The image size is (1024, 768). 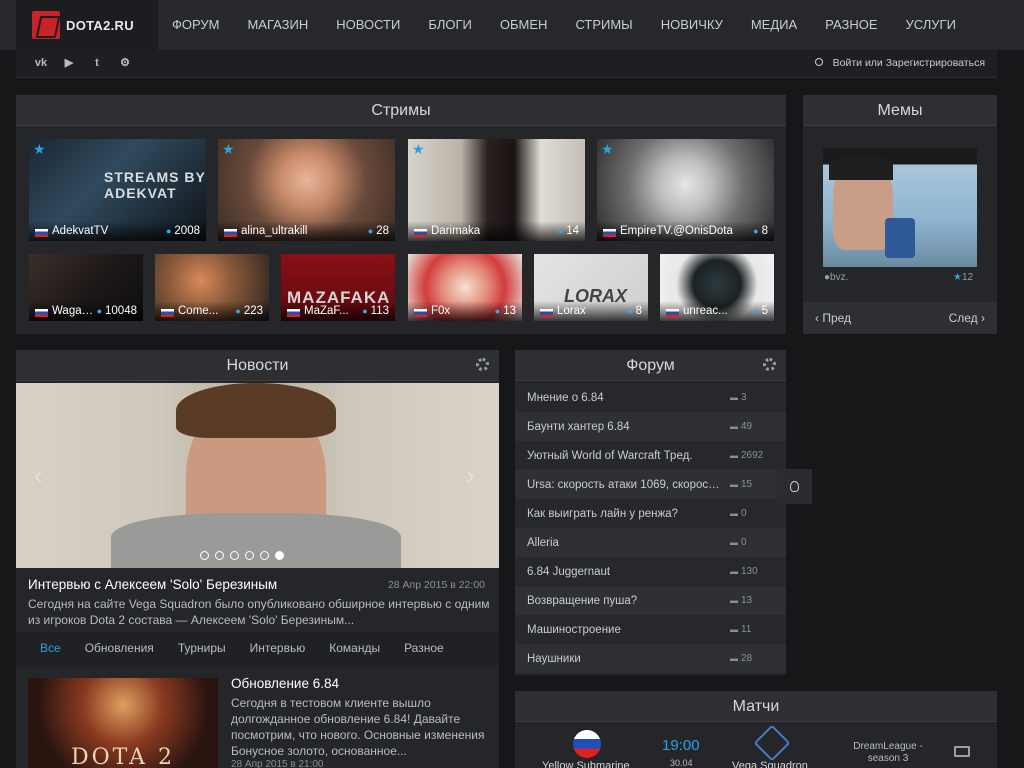 What do you see at coordinates (931, 25) in the screenshot?
I see `nav-services: УСЛУГИ` at bounding box center [931, 25].